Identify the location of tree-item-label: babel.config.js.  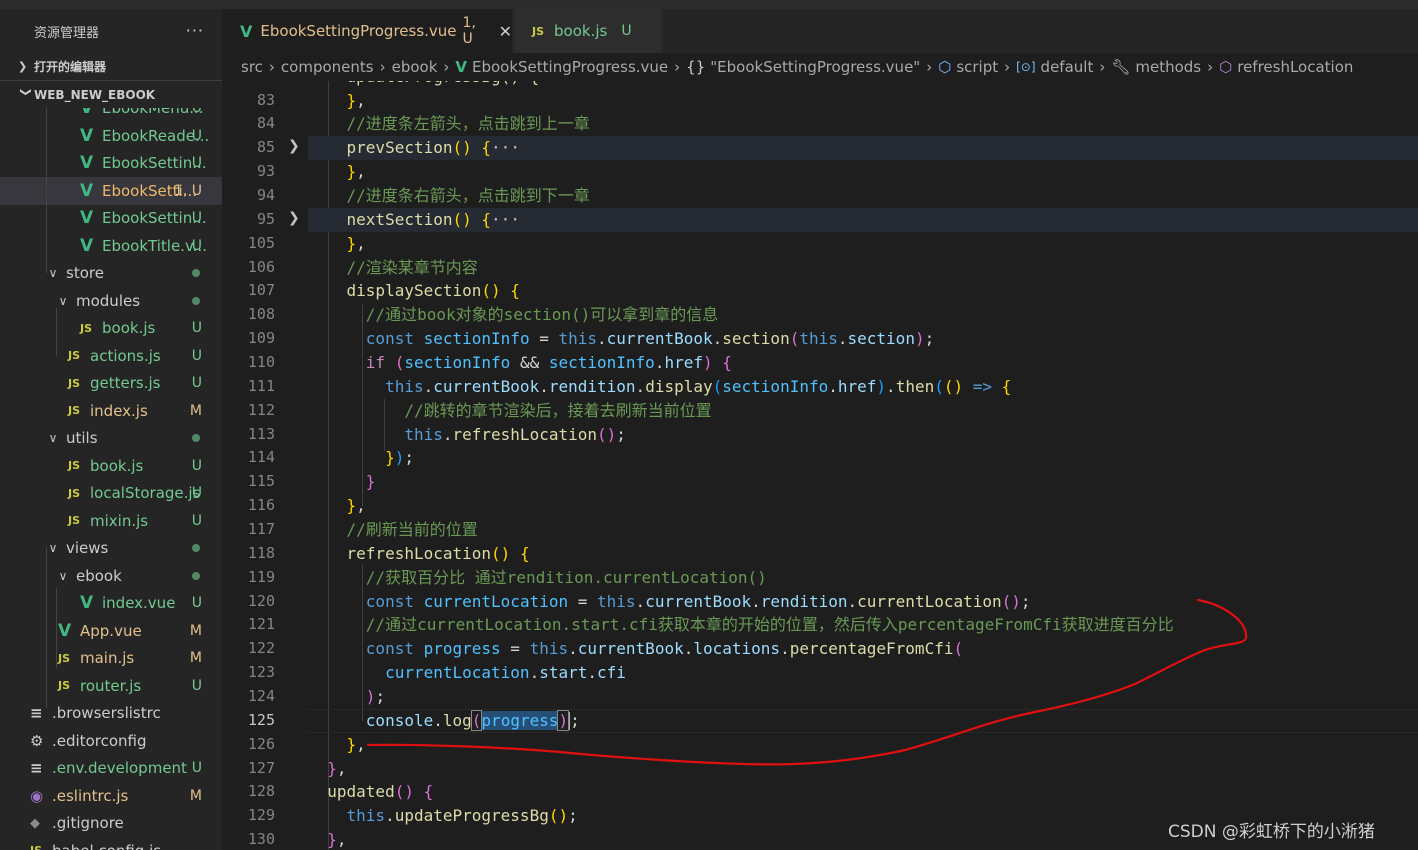
(106, 846).